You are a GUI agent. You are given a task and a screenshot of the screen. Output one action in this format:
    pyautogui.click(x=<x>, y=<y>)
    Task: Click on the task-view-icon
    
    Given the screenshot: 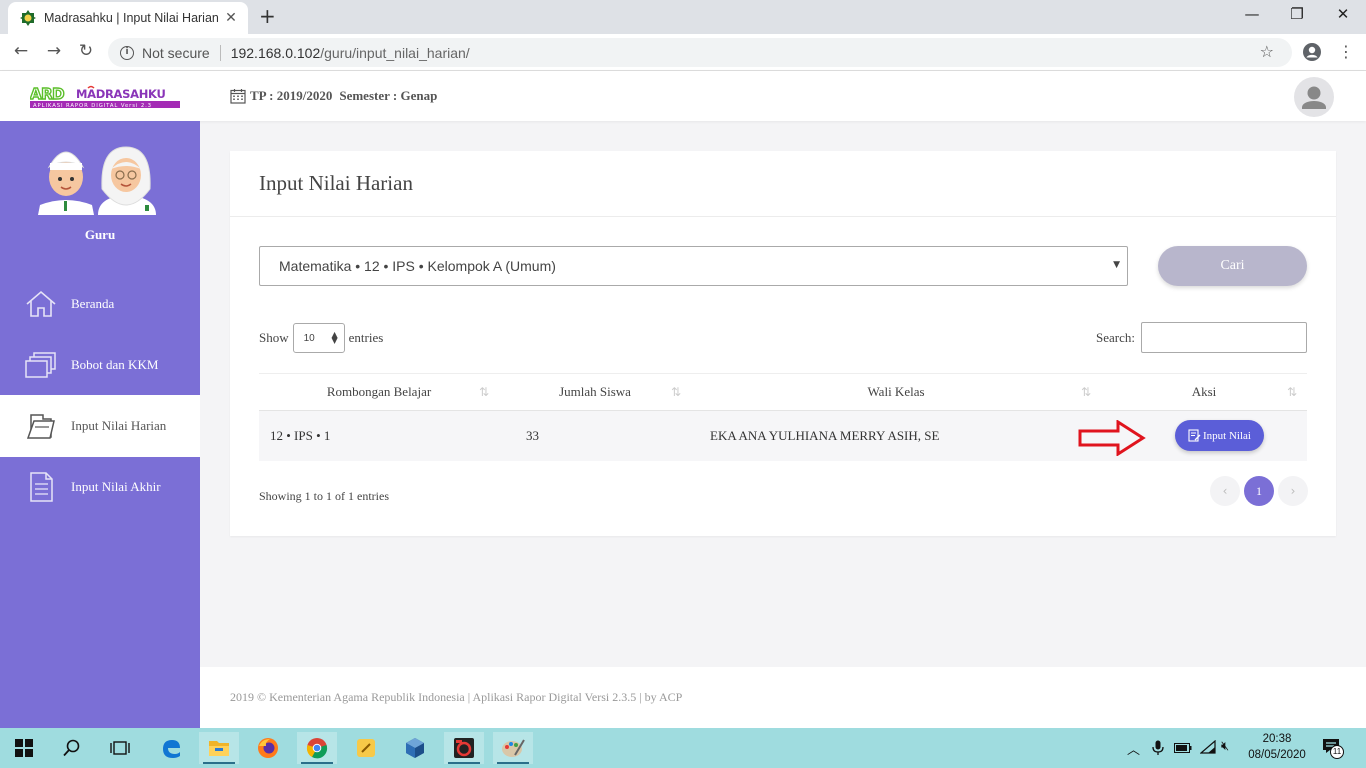 What is the action you would take?
    pyautogui.click(x=120, y=748)
    